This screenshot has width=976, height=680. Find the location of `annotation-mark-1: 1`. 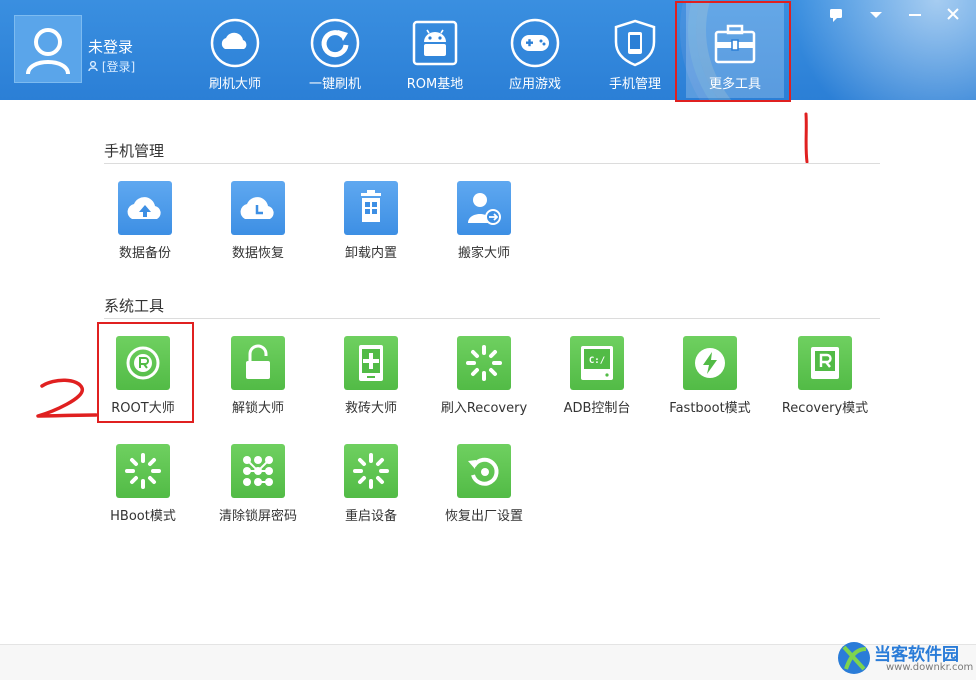

annotation-mark-1: 1 is located at coordinates (806, 138).